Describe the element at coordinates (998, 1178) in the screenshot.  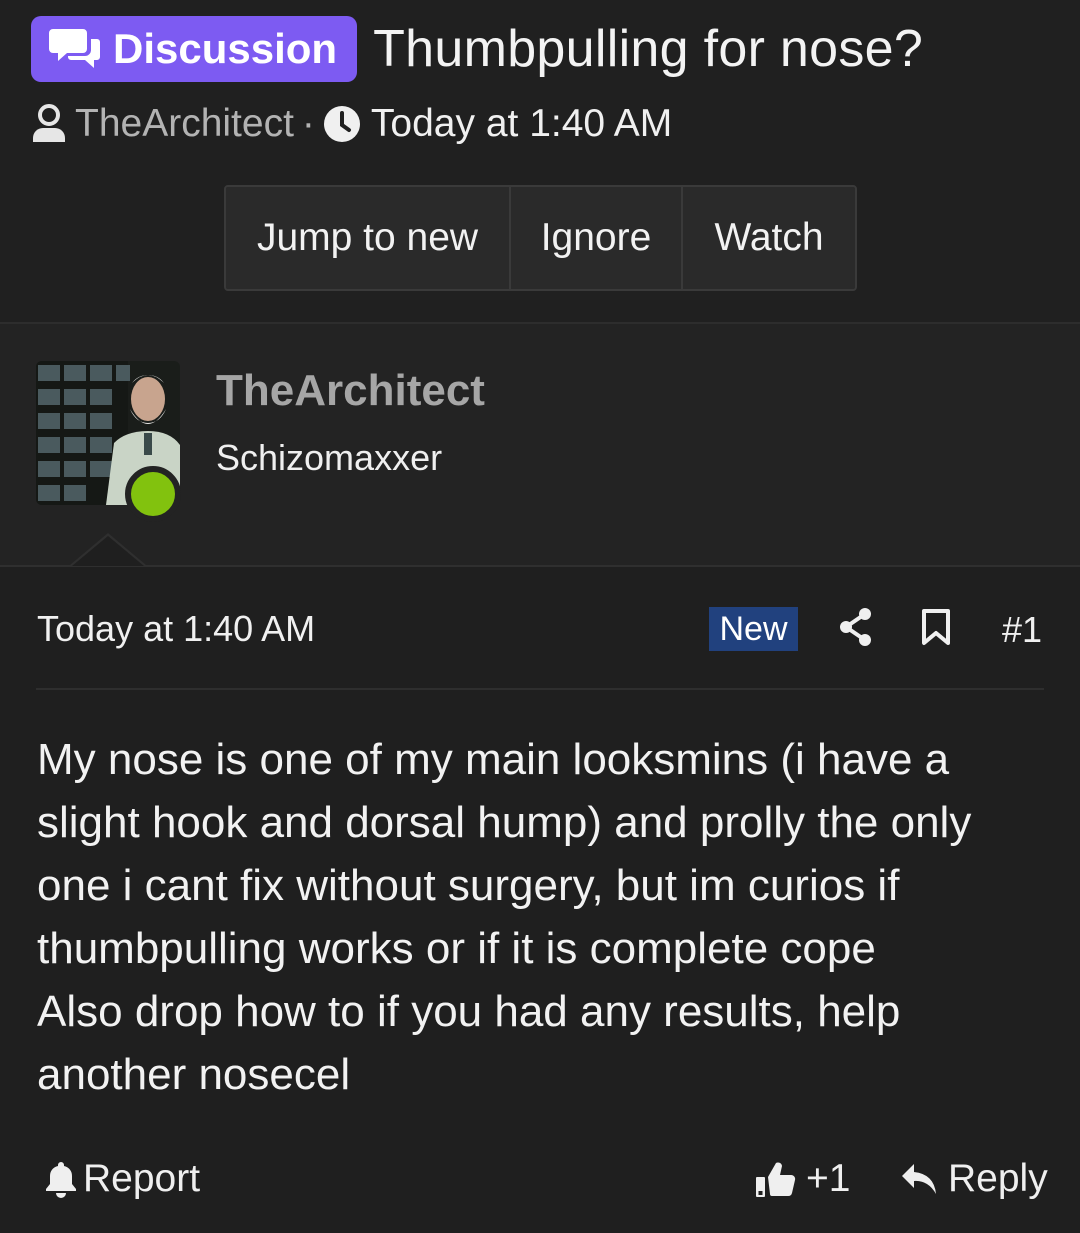
I see `reply-label: Reply` at that location.